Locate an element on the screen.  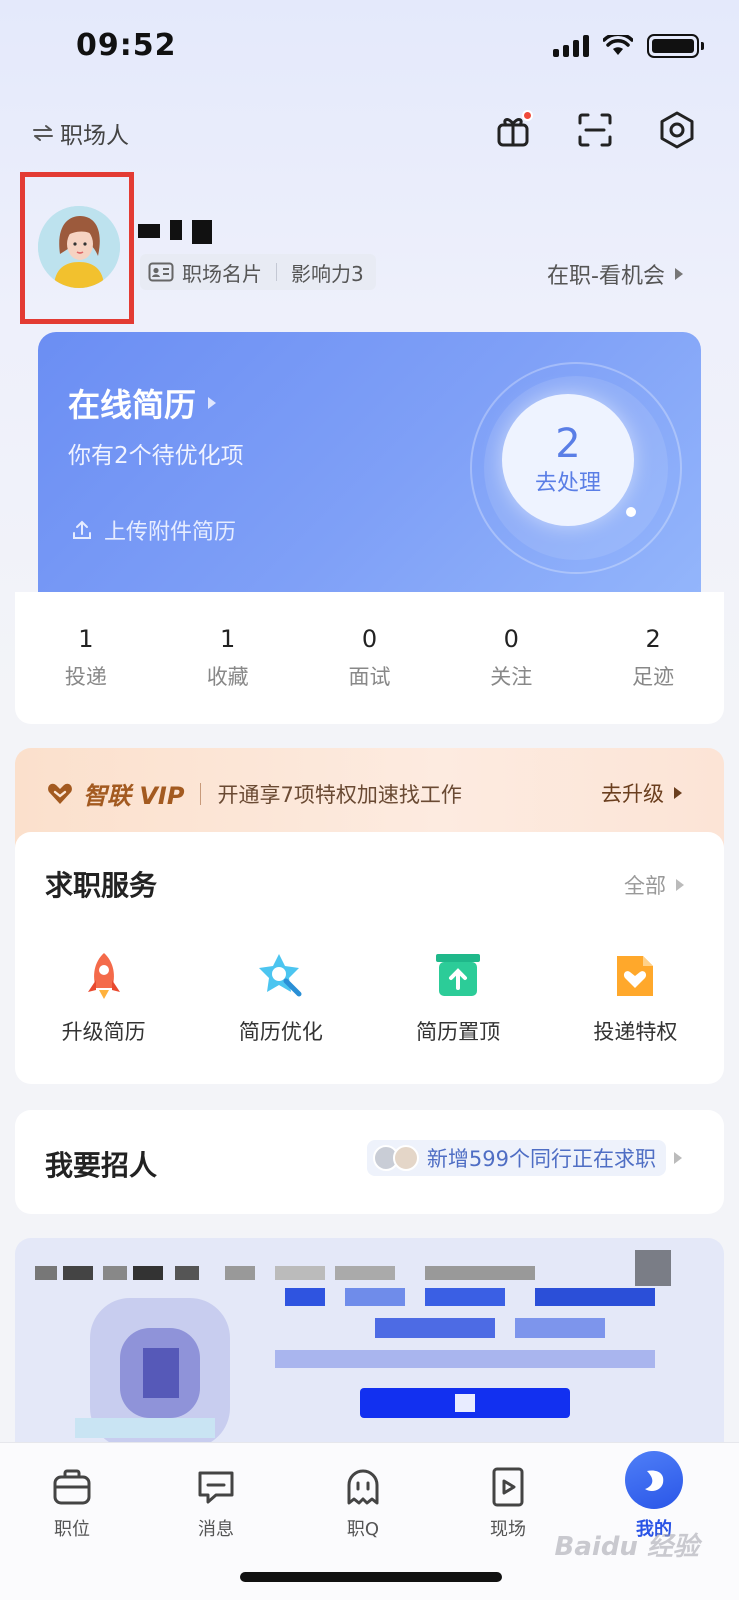
stat-item: 0 面试 is located at coordinates (370, 658).